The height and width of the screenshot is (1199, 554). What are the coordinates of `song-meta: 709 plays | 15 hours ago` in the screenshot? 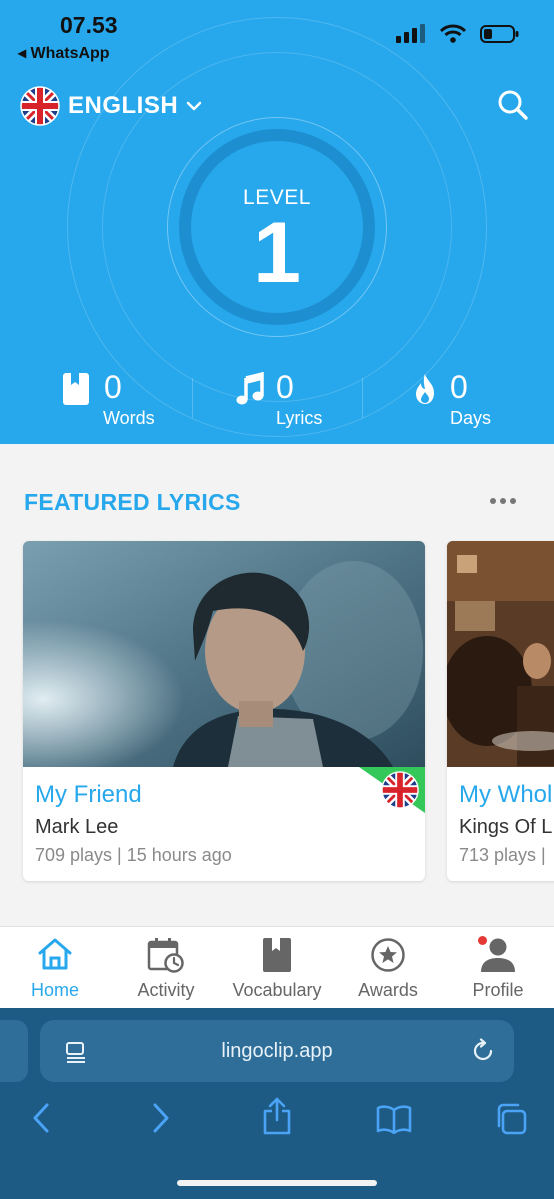 It's located at (133, 855).